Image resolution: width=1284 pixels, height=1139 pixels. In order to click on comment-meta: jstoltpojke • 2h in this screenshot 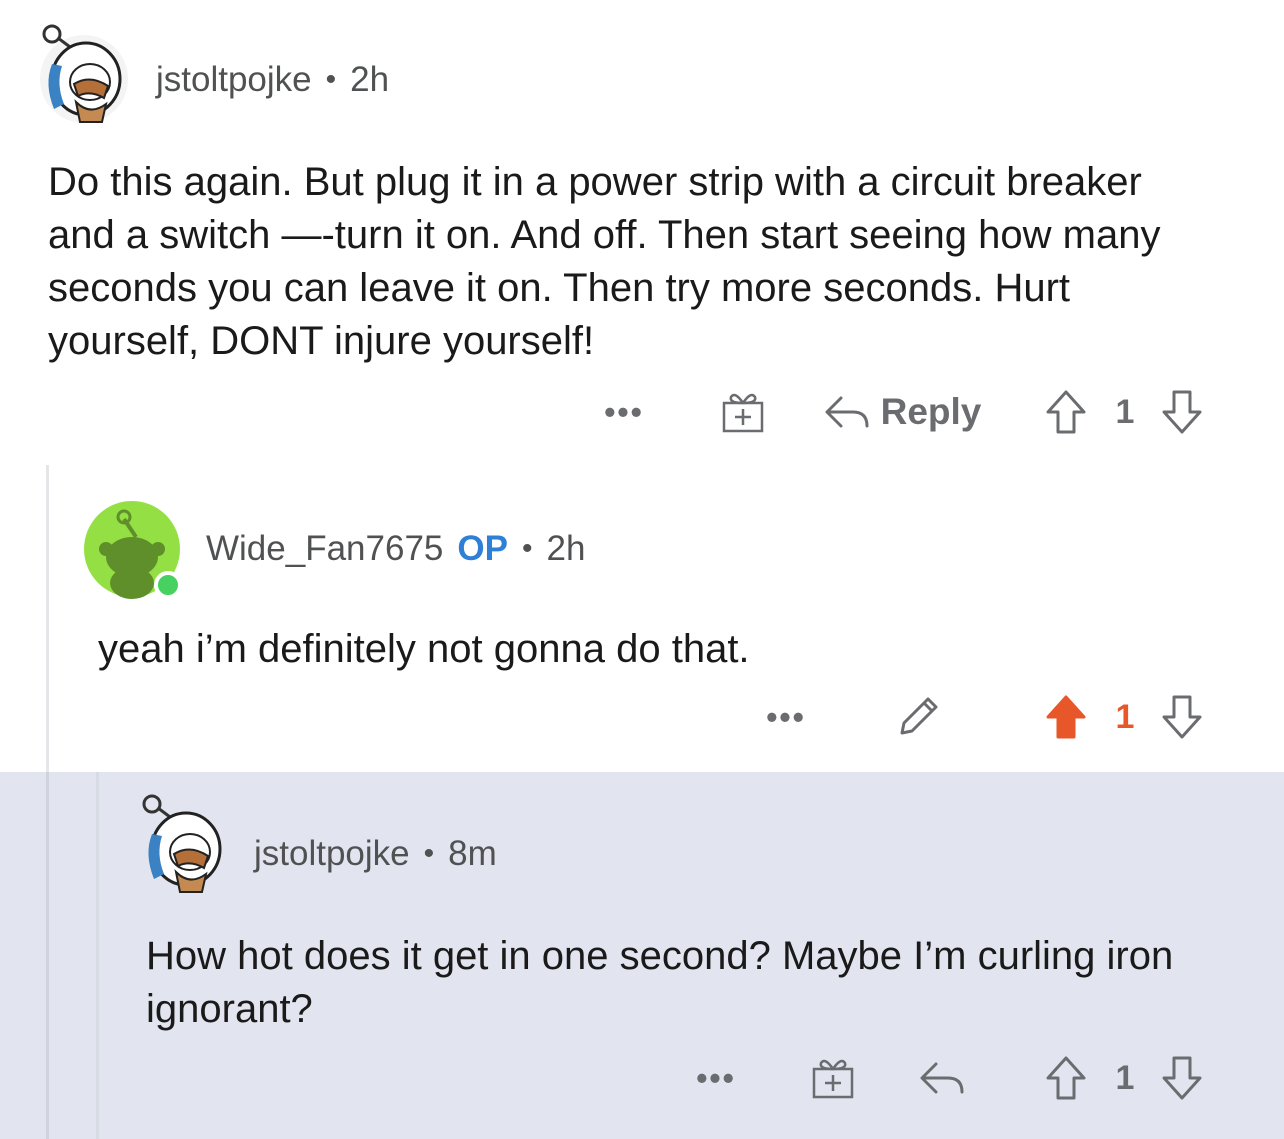, I will do `click(272, 80)`.